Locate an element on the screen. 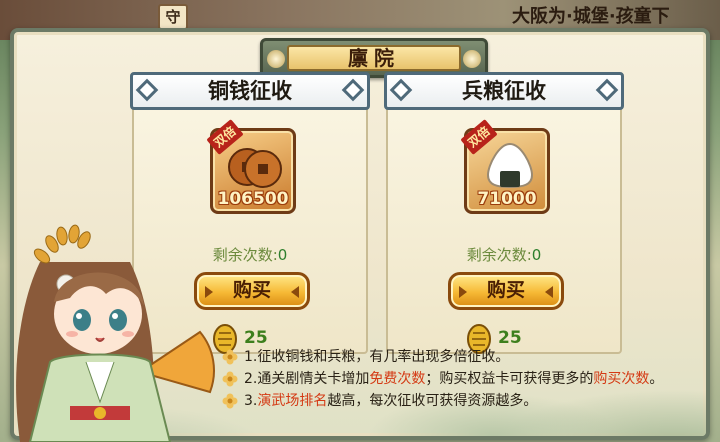  note-text: 。 is located at coordinates (656, 379).